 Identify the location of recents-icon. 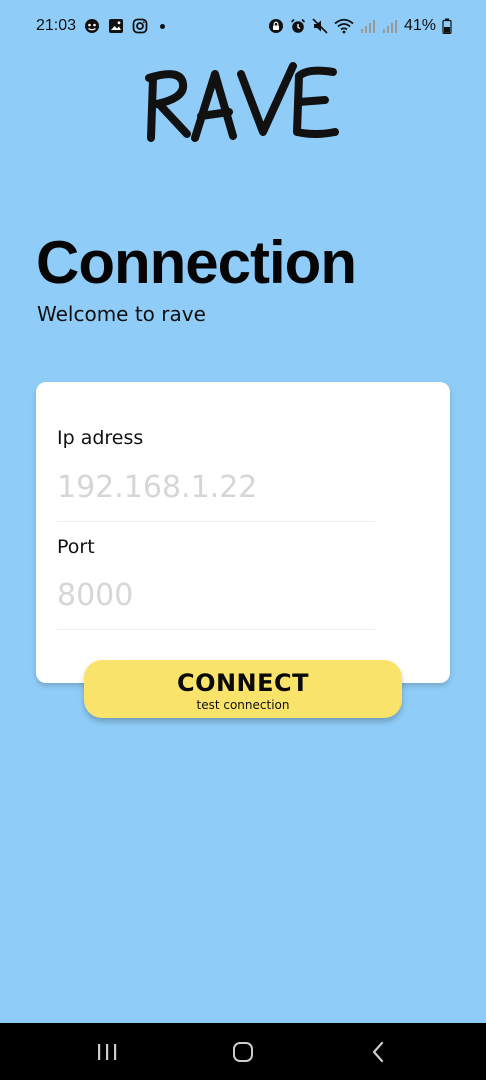
(107, 1052).